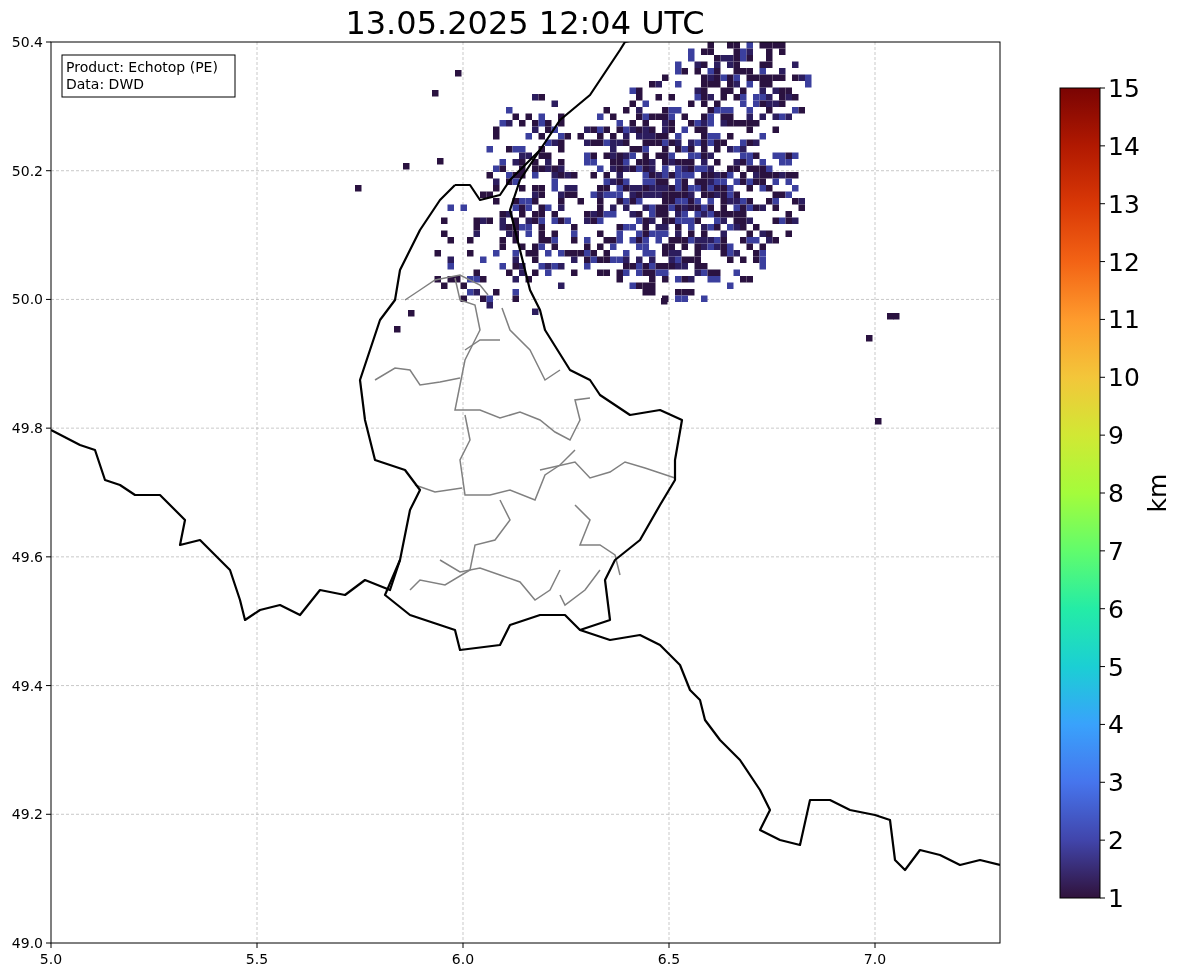 The height and width of the screenshot is (976, 1178). Describe the element at coordinates (27, 170) in the screenshot. I see `tick-label: 50.2` at that location.